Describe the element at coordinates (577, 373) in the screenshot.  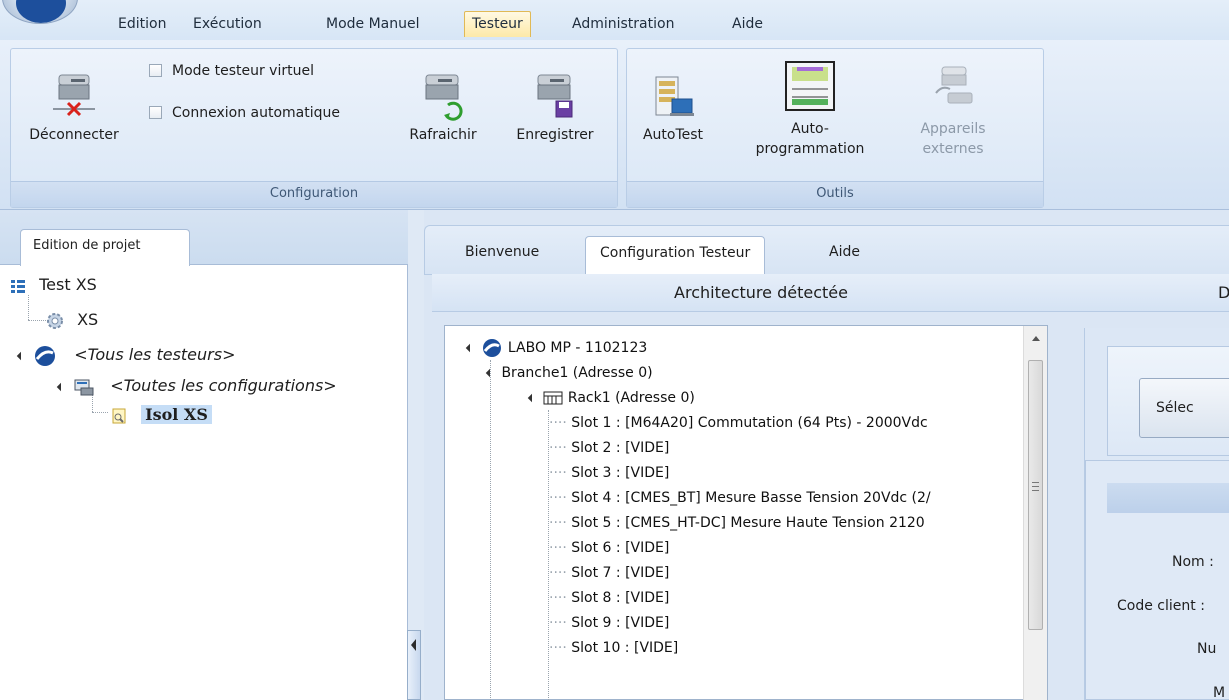
I see `branche-label: Branche1 (Adresse 0)` at that location.